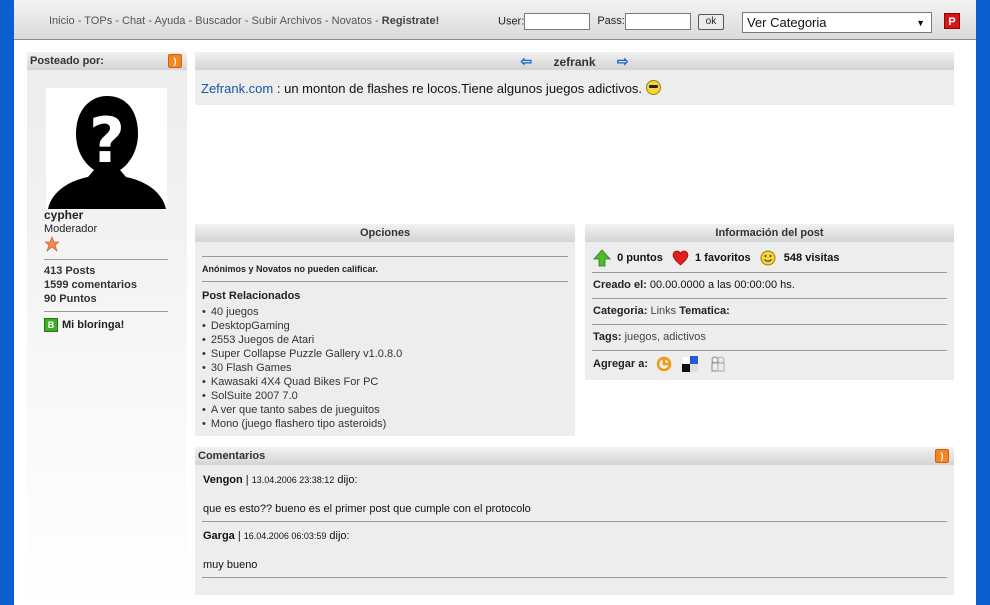 This screenshot has width=990, height=605. Describe the element at coordinates (169, 21) in the screenshot. I see `nav-ayuda: Ayuda` at that location.